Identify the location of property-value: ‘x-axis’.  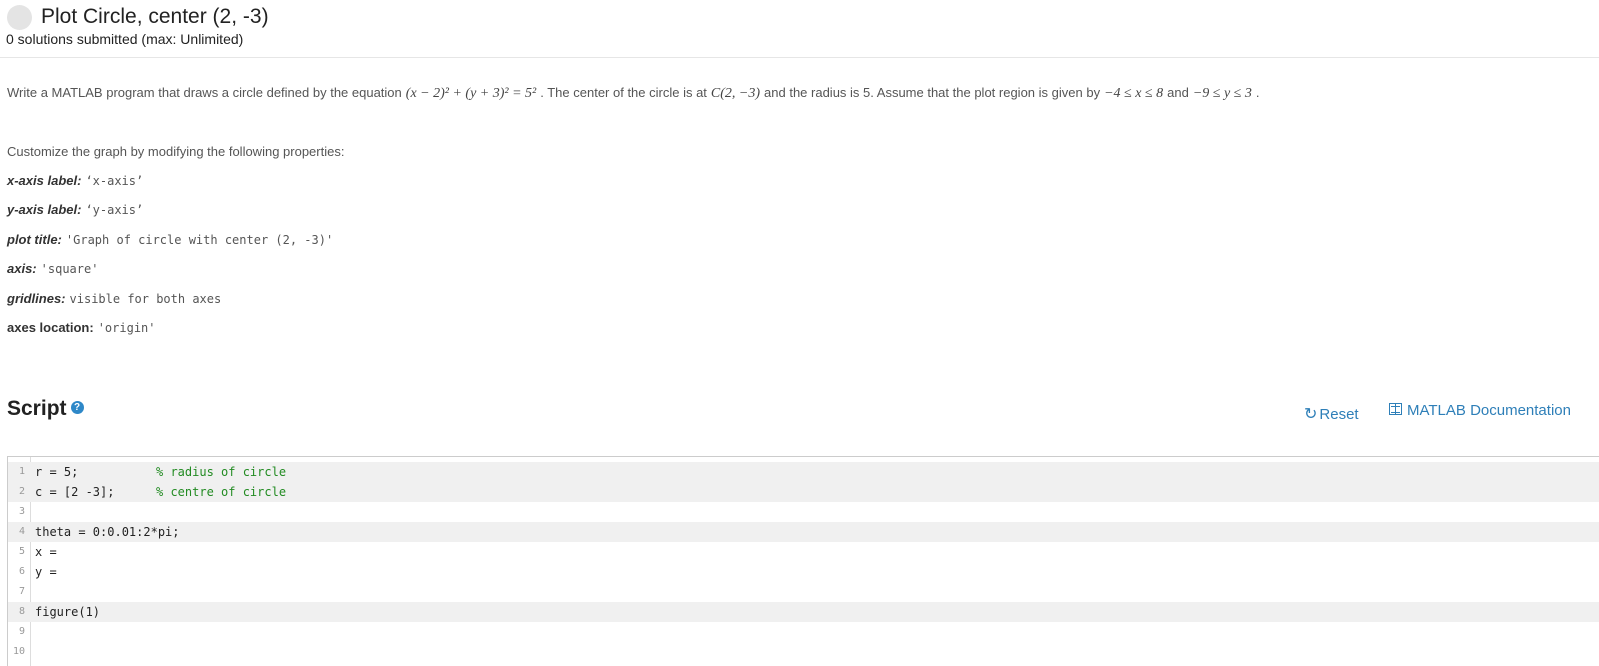
(114, 181).